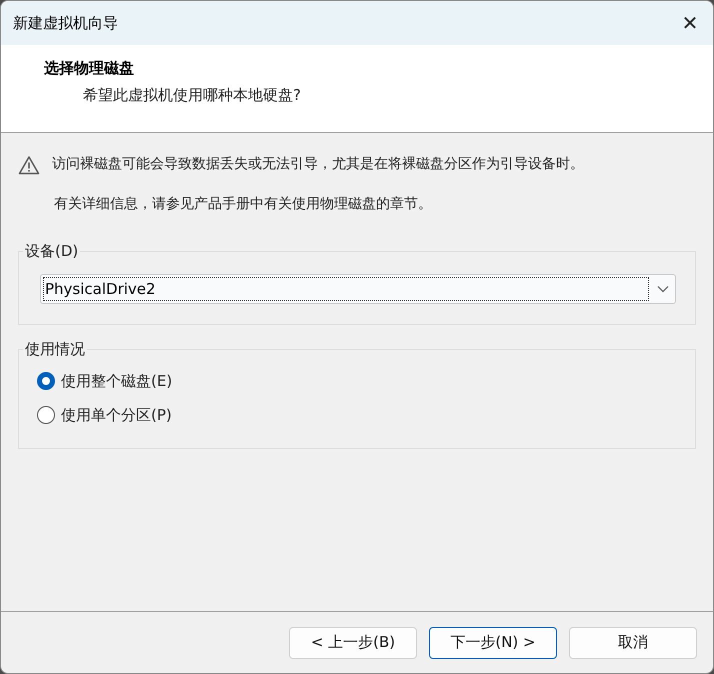 The width and height of the screenshot is (714, 674). What do you see at coordinates (65, 23) in the screenshot?
I see `window-title: 新建虚拟机向导` at bounding box center [65, 23].